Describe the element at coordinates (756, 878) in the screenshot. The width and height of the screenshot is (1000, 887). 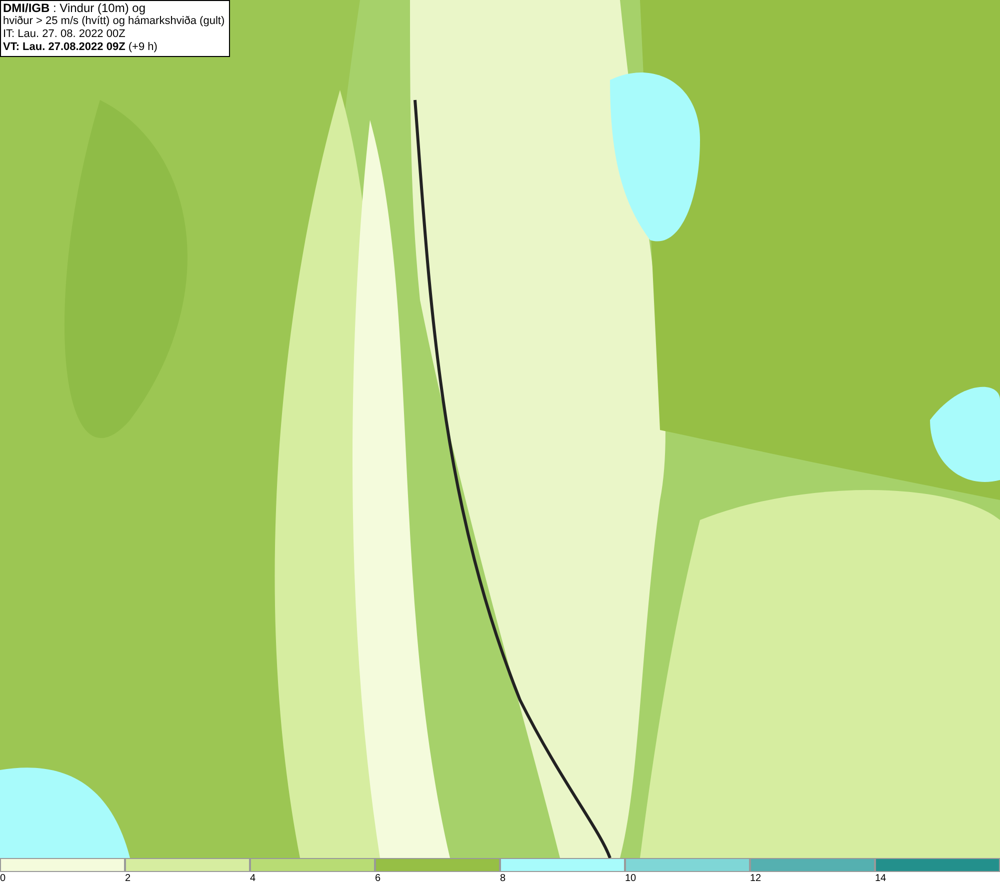
I see `scale-label: 12` at that location.